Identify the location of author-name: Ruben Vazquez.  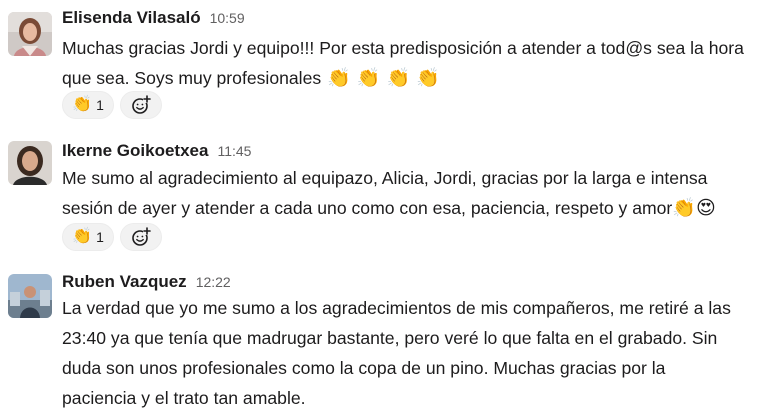
(124, 282).